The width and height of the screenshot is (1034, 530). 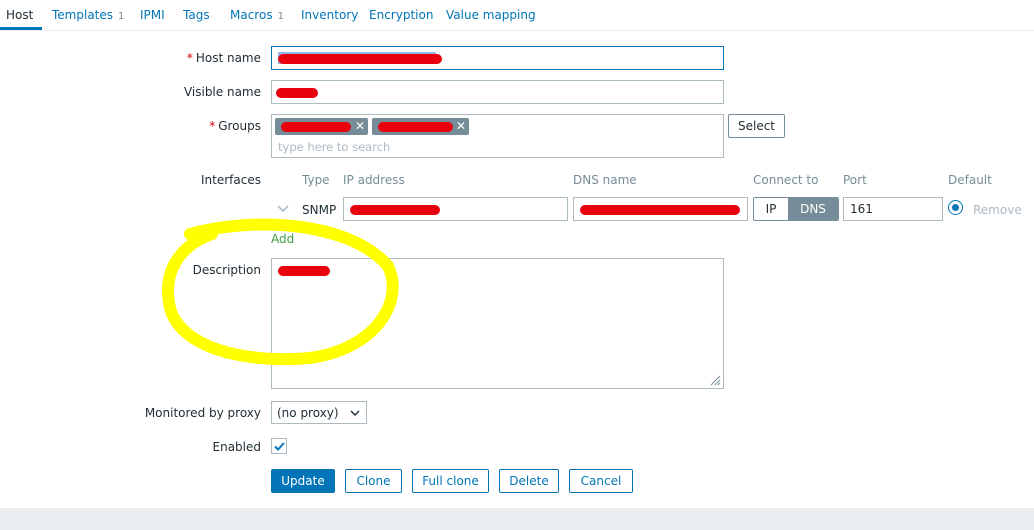 I want to click on tab-inventory-label: Inventory, so click(x=330, y=15).